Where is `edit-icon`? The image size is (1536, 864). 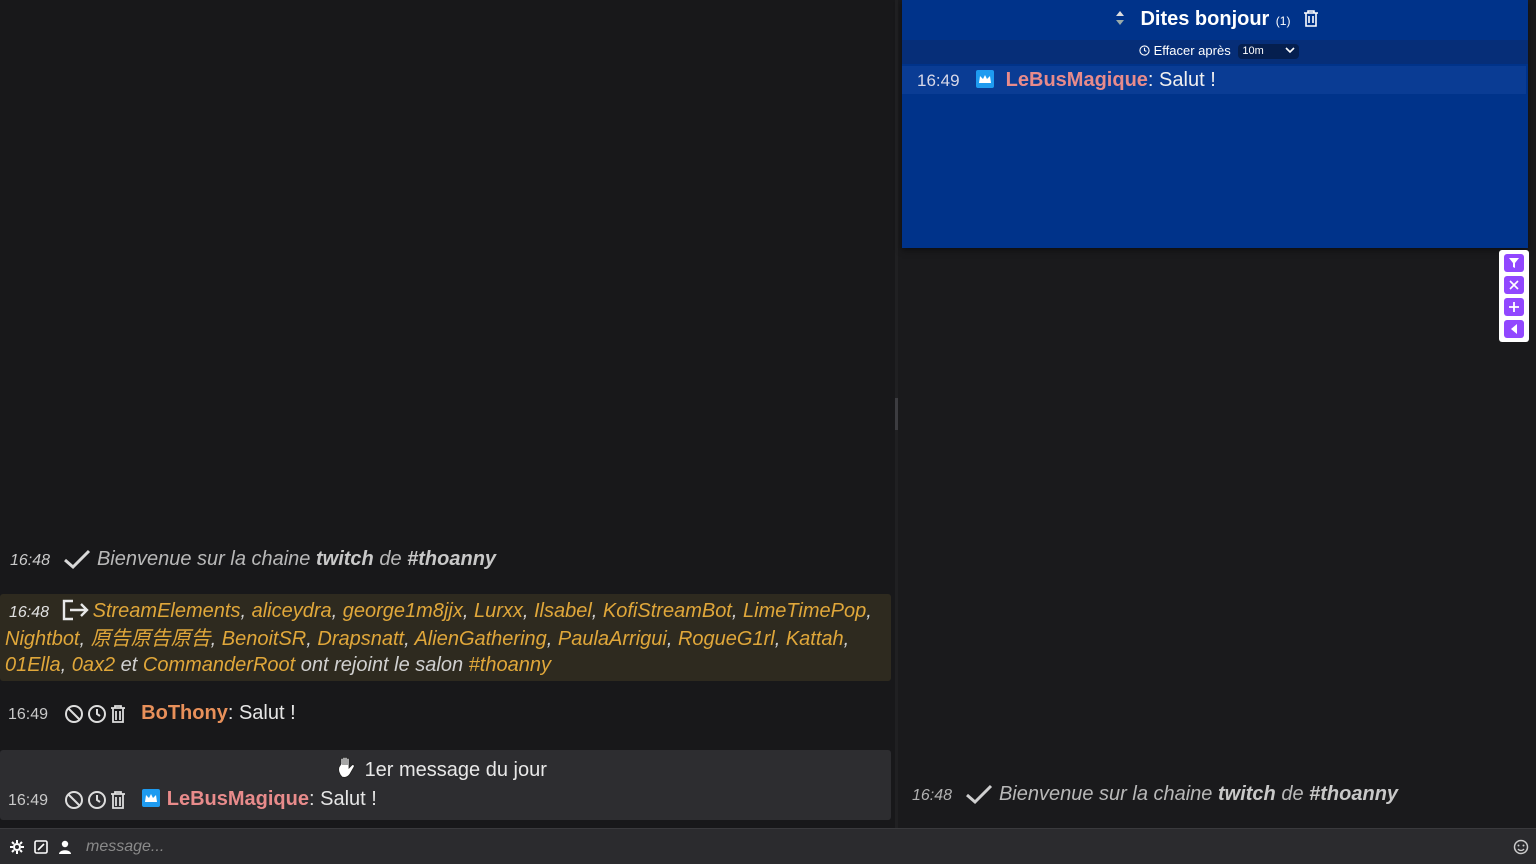
edit-icon is located at coordinates (41, 849).